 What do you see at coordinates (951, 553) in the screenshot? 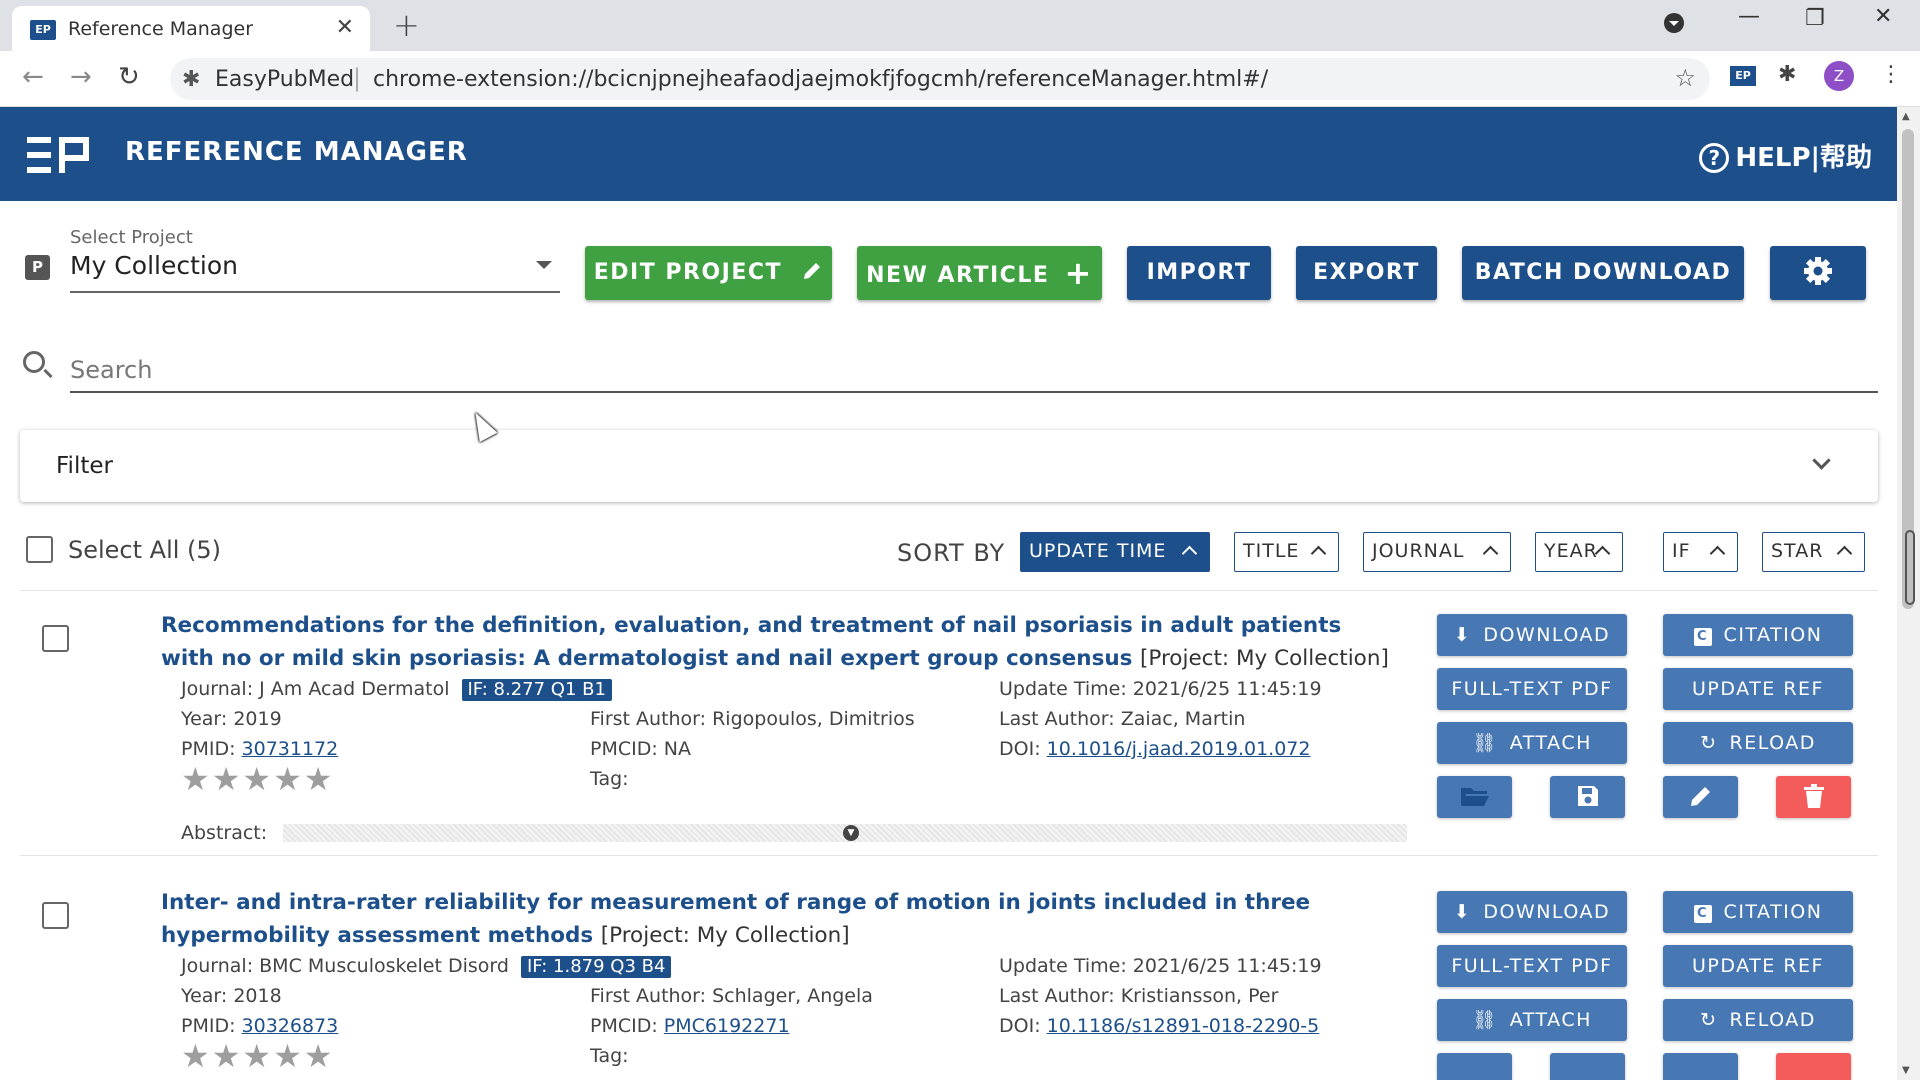
I see `sort-by-label: SORT BY` at bounding box center [951, 553].